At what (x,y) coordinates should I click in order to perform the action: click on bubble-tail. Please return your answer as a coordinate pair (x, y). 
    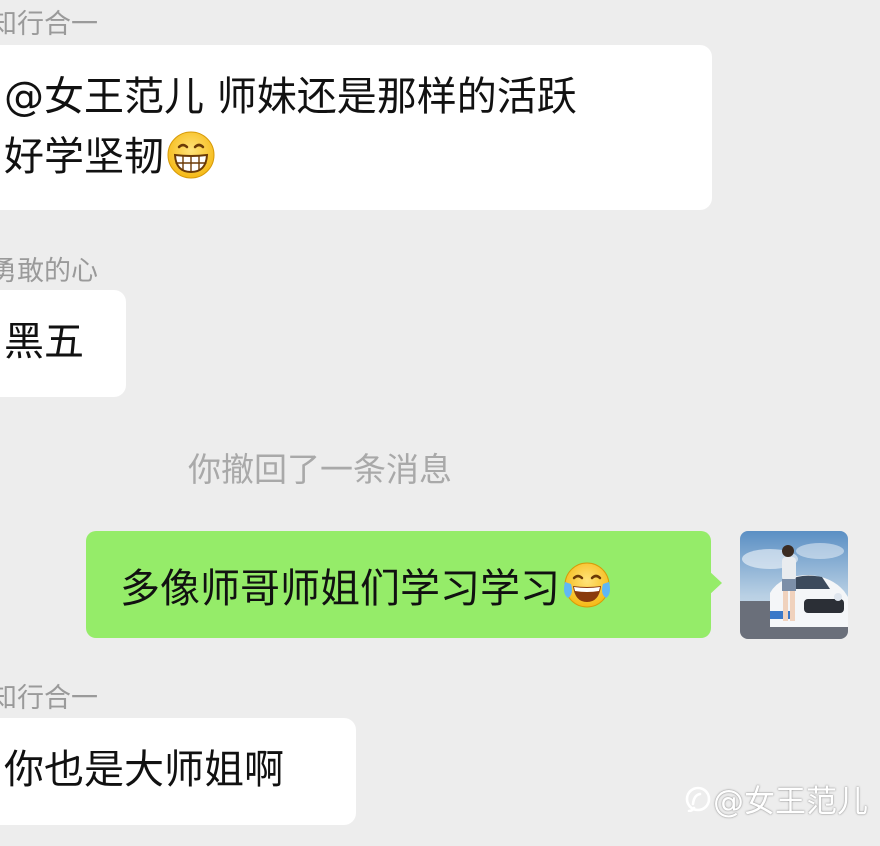
    Looking at the image, I should click on (715, 583).